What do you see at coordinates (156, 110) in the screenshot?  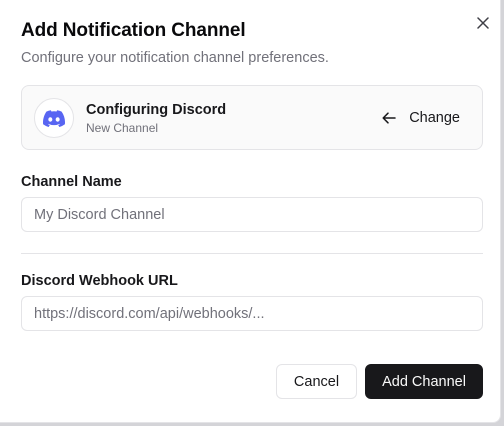 I see `provider-title: Configuring Discord` at bounding box center [156, 110].